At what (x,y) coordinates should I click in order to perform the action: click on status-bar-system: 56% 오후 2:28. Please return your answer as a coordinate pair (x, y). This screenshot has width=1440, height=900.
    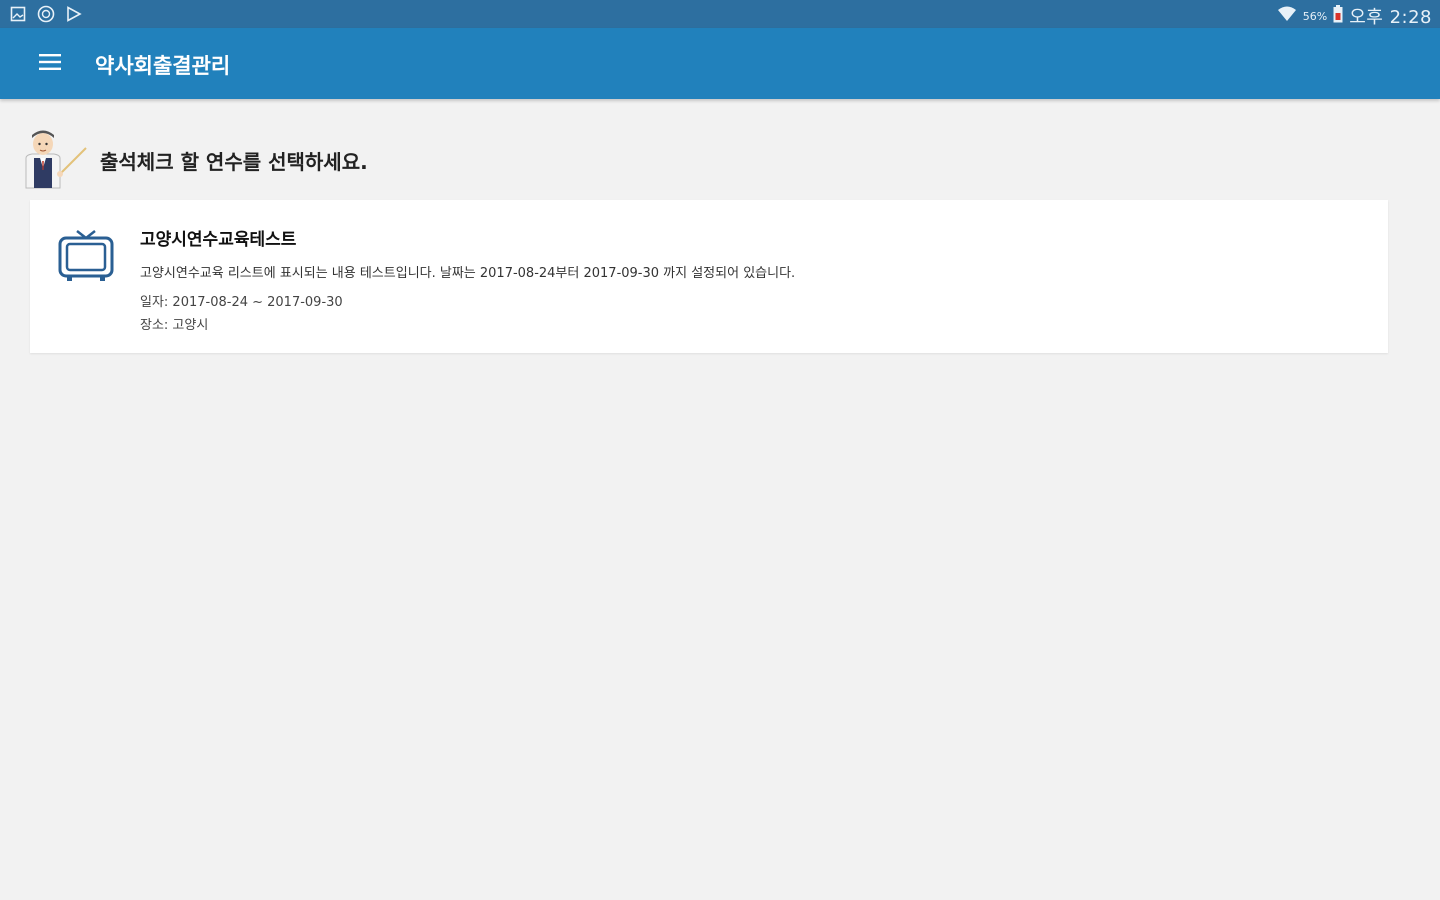
    Looking at the image, I should click on (1354, 16).